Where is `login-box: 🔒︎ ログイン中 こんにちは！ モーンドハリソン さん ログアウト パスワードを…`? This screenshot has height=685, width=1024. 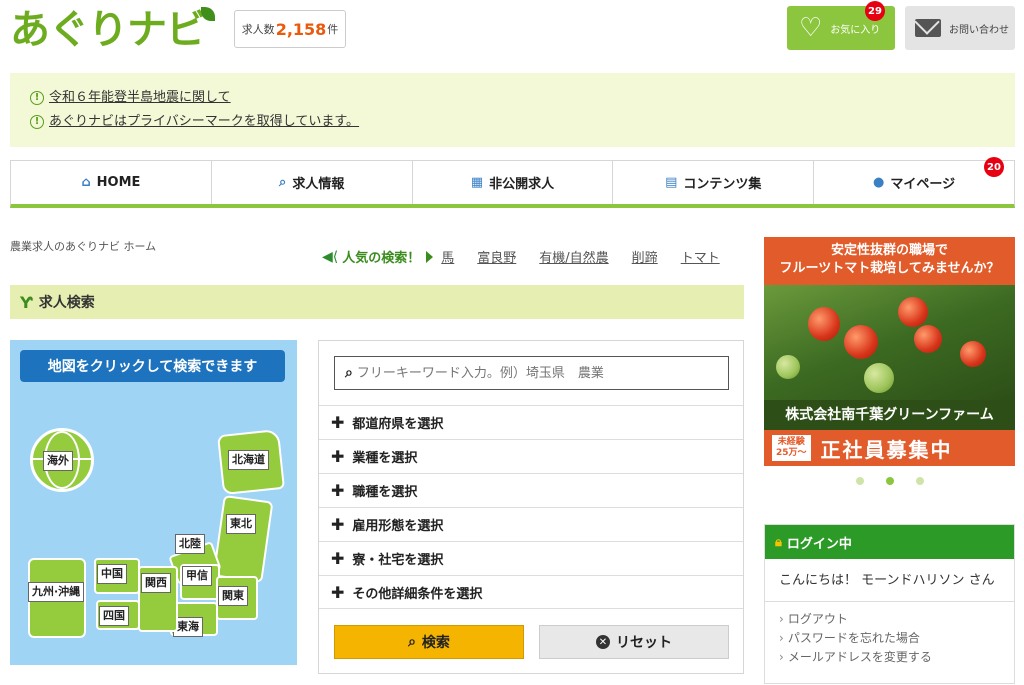 login-box: 🔒︎ ログイン中 こんにちは！ モーンドハリソン さん ログアウト パスワードを… is located at coordinates (889, 604).